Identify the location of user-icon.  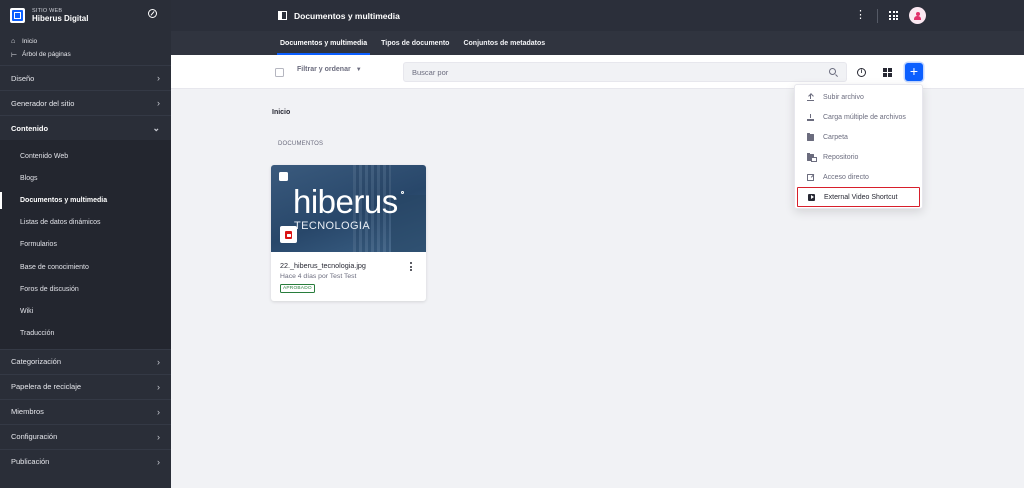
(917, 15).